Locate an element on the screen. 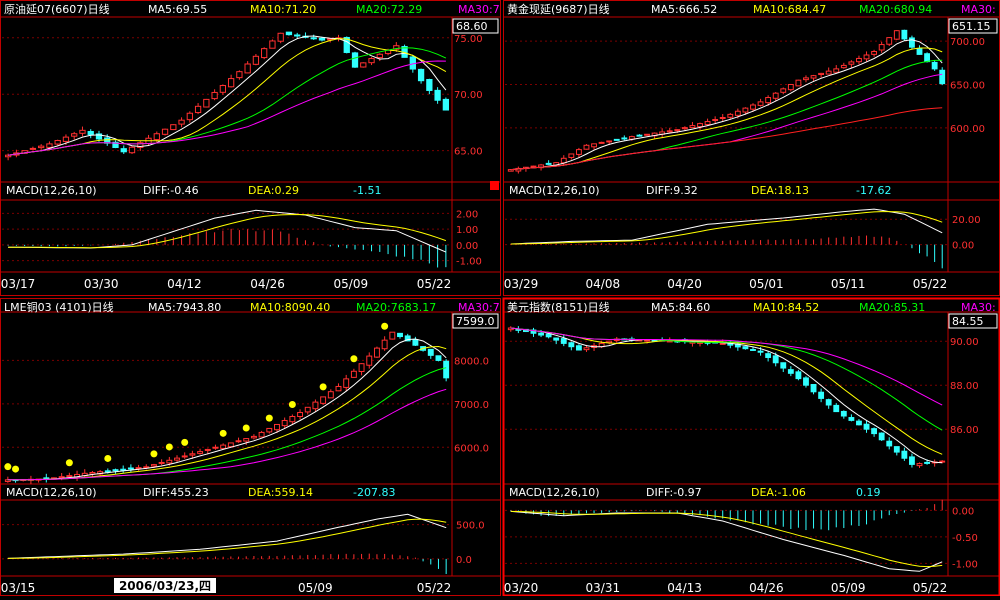 The image size is (1000, 600). cursor-date-box: 2006/03/23,四 is located at coordinates (165, 585).